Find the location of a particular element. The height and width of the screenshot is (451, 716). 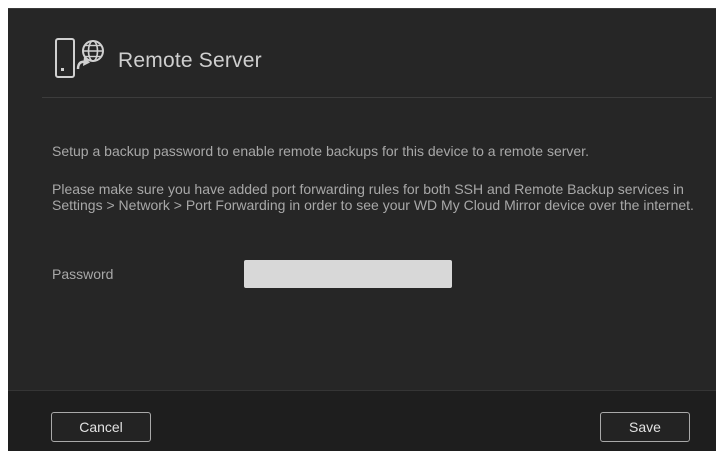

password-label: Password is located at coordinates (83, 274).